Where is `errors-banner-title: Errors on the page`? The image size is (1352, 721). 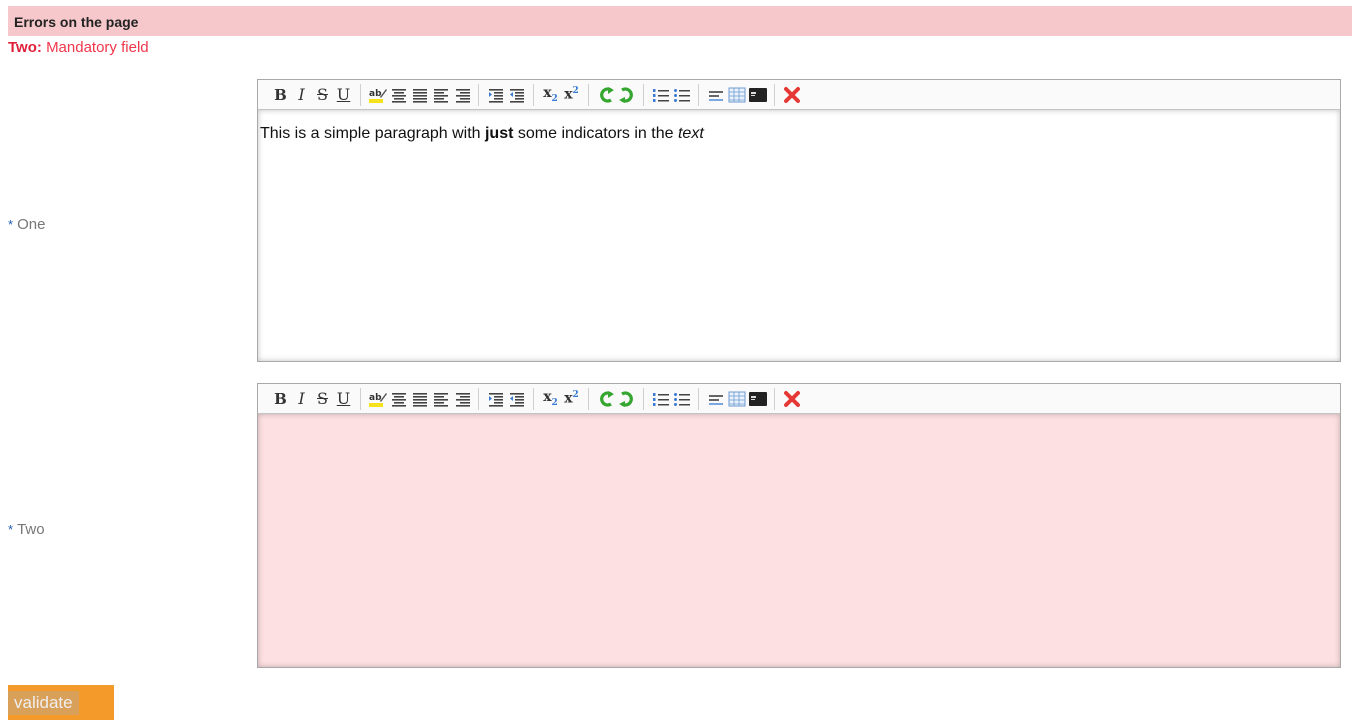 errors-banner-title: Errors on the page is located at coordinates (76, 22).